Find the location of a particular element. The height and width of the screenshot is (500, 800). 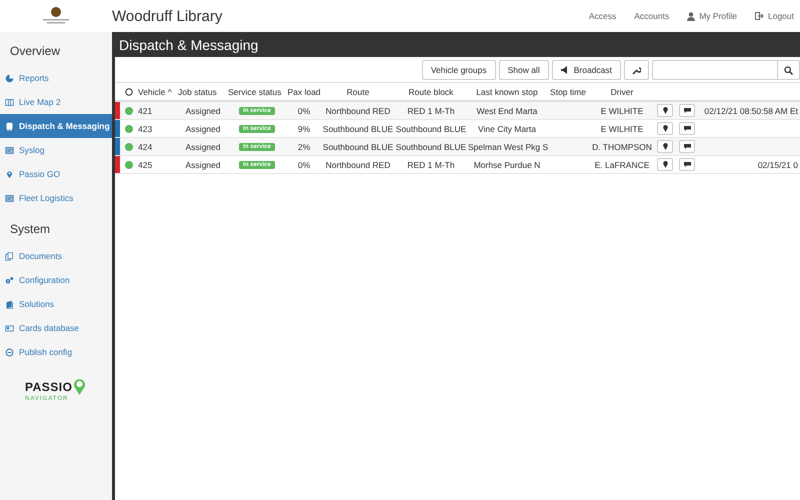

map-icon is located at coordinates (9, 102).